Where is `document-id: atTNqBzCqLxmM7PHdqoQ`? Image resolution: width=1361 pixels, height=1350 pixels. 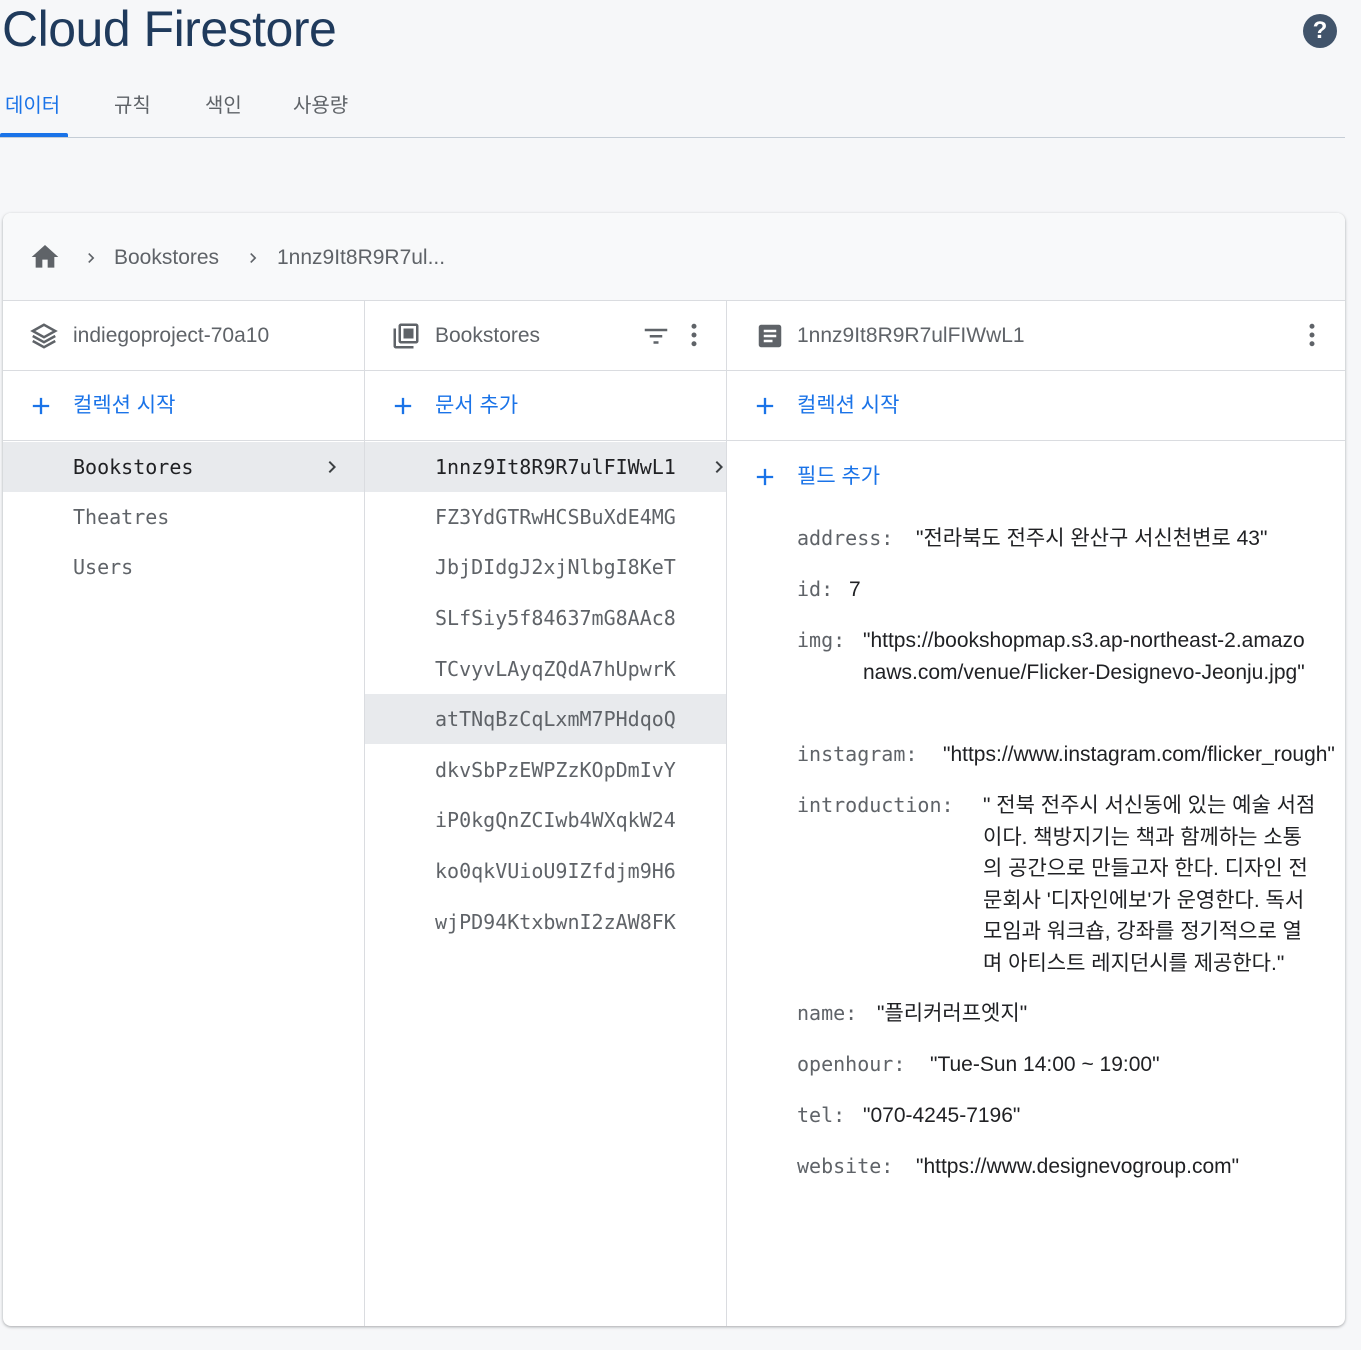 document-id: atTNqBzCqLxmM7PHdqoQ is located at coordinates (555, 719).